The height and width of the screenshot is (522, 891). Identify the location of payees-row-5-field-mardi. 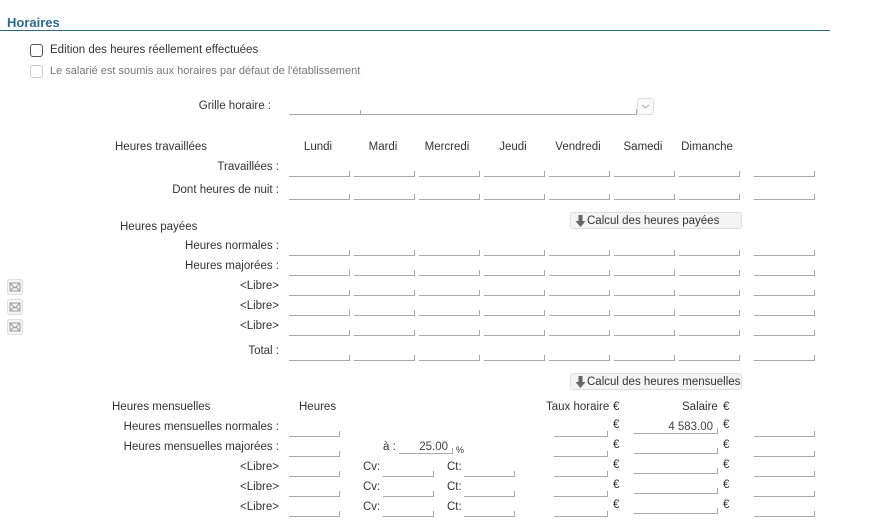
(384, 354).